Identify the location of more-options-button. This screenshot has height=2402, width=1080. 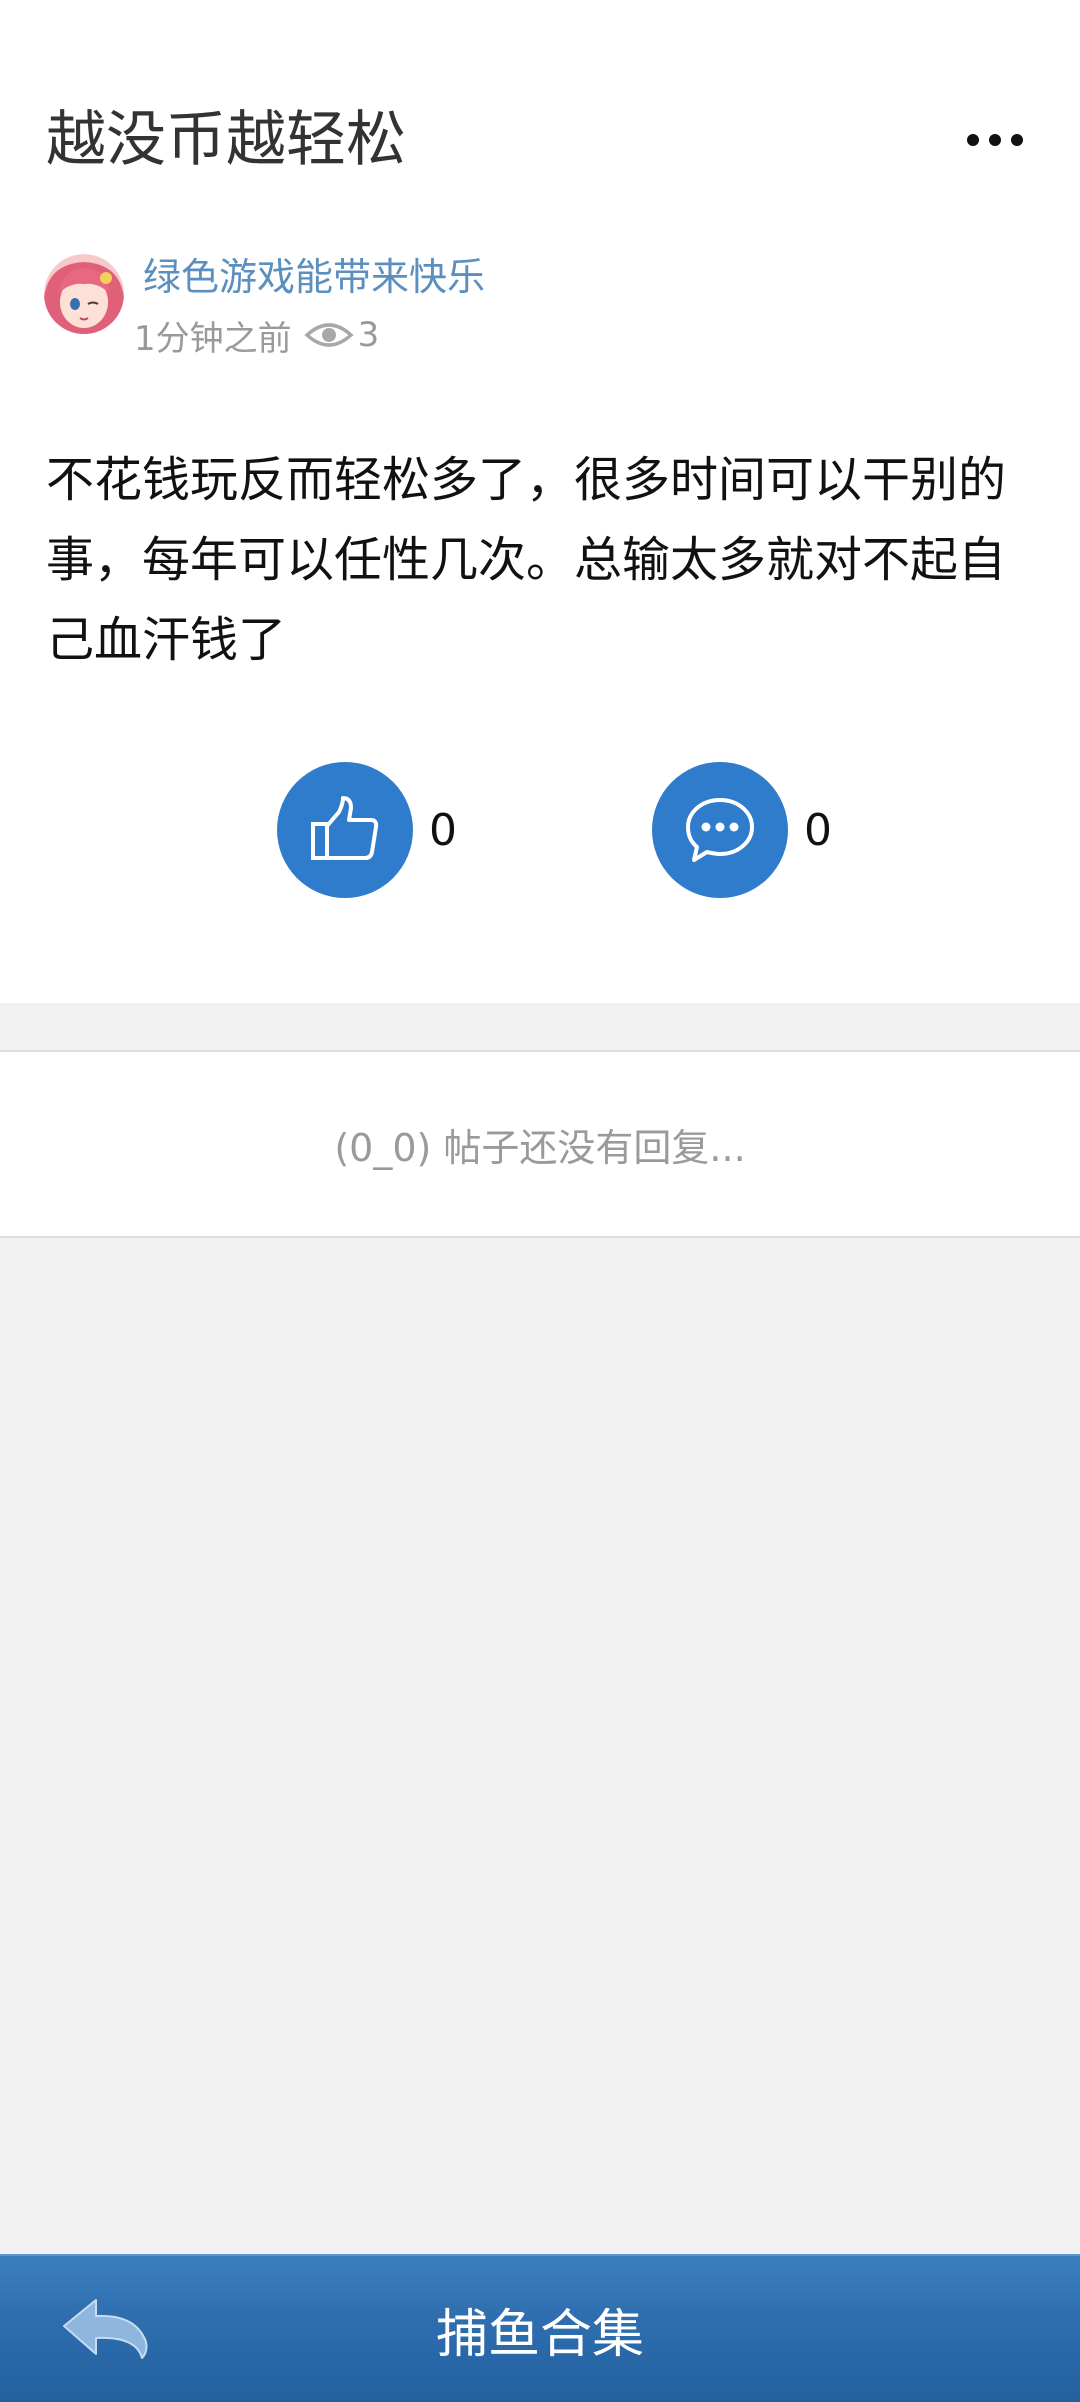
(995, 140).